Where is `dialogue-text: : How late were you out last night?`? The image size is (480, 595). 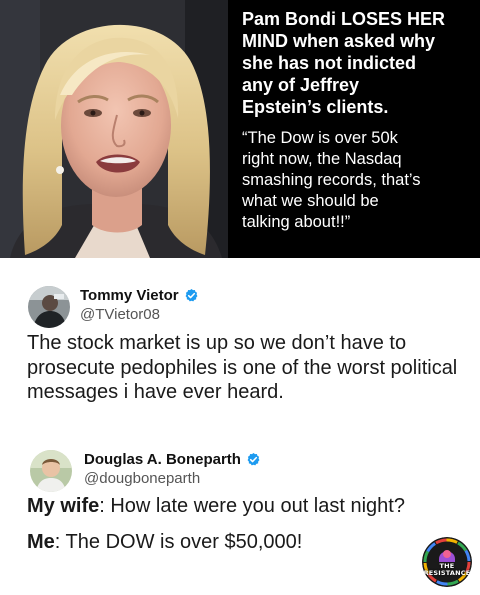 dialogue-text: : How late were you out last night? is located at coordinates (252, 506).